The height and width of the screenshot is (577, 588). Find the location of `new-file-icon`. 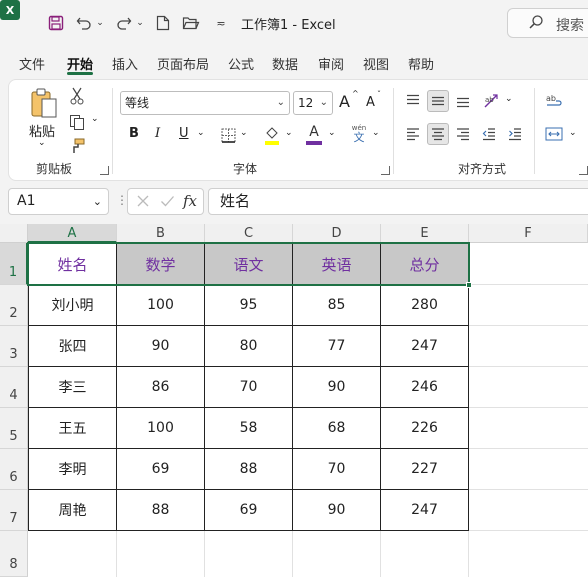

new-file-icon is located at coordinates (163, 23).